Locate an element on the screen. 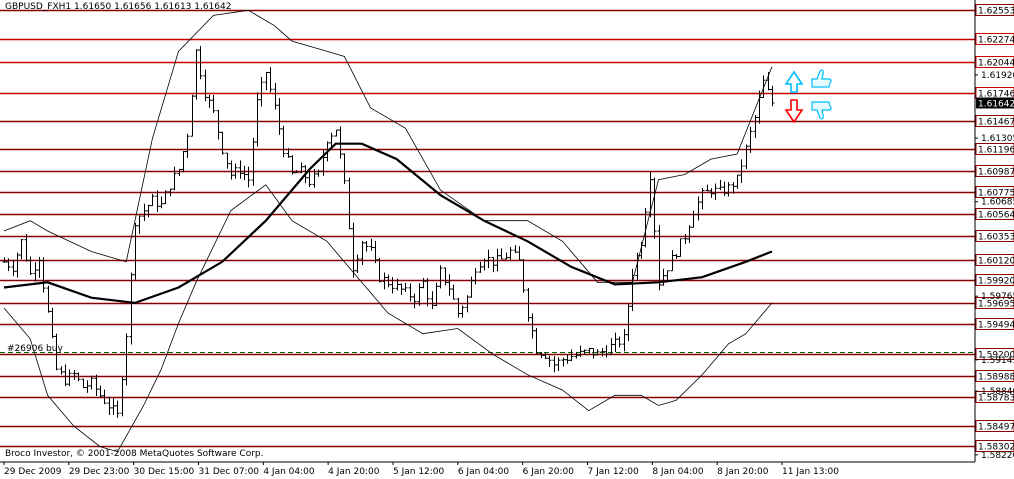 The width and height of the screenshot is (1014, 479). time-tick-label: 29 Dec 2009 is located at coordinates (33, 472).